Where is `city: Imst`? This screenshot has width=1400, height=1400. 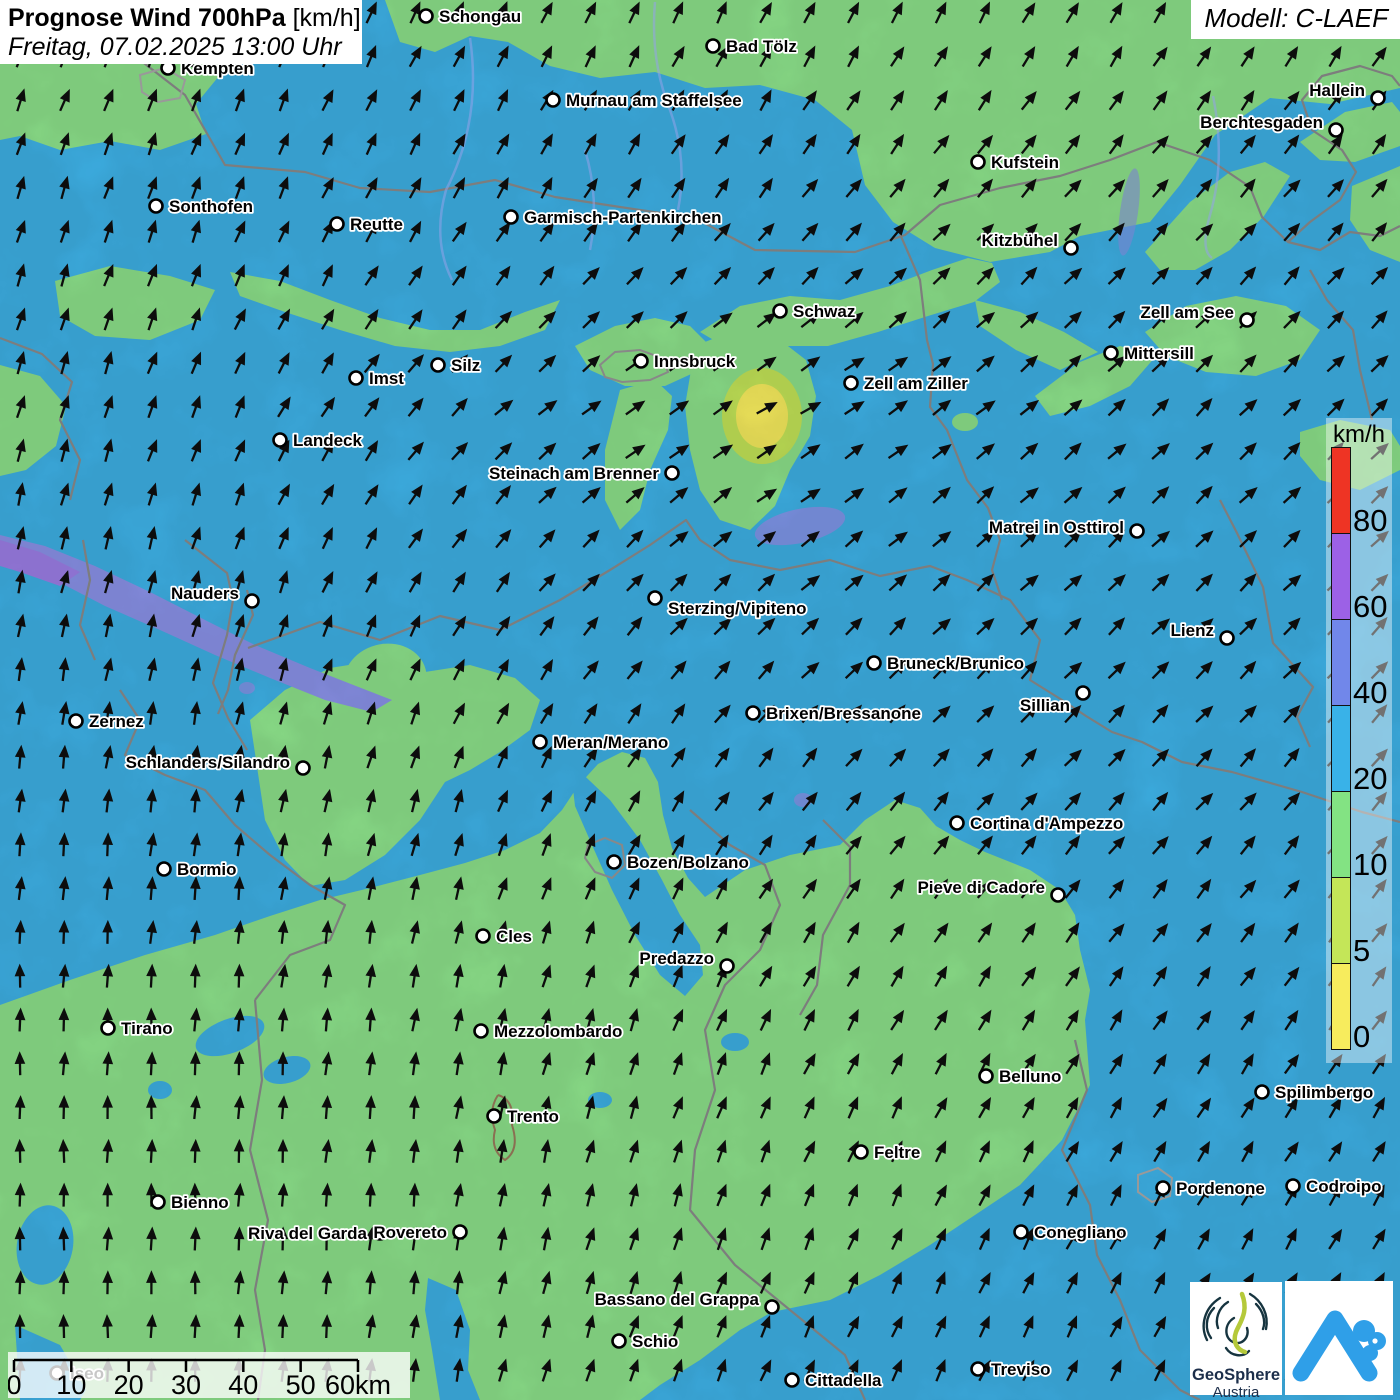 city: Imst is located at coordinates (377, 378).